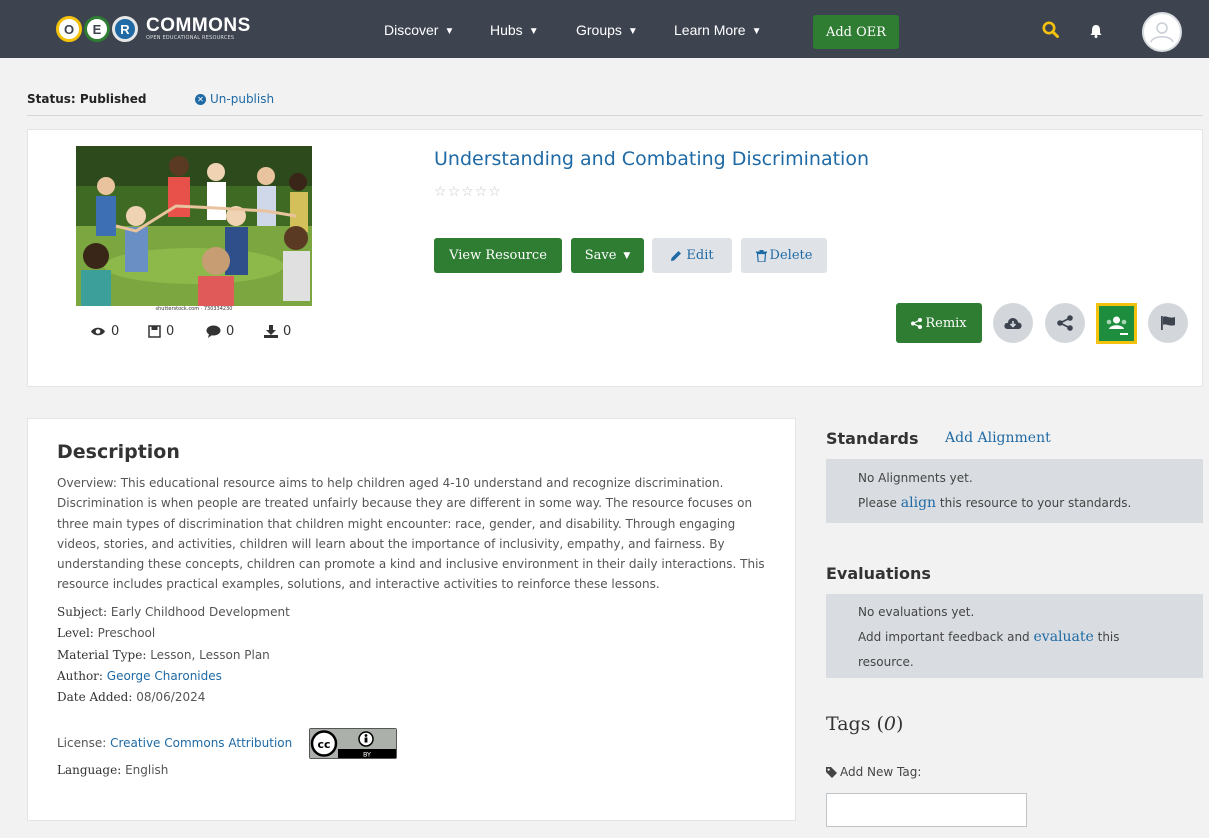 The image size is (1209, 838). What do you see at coordinates (1108, 637) in the screenshot?
I see `evaluations-prompt-post: this` at bounding box center [1108, 637].